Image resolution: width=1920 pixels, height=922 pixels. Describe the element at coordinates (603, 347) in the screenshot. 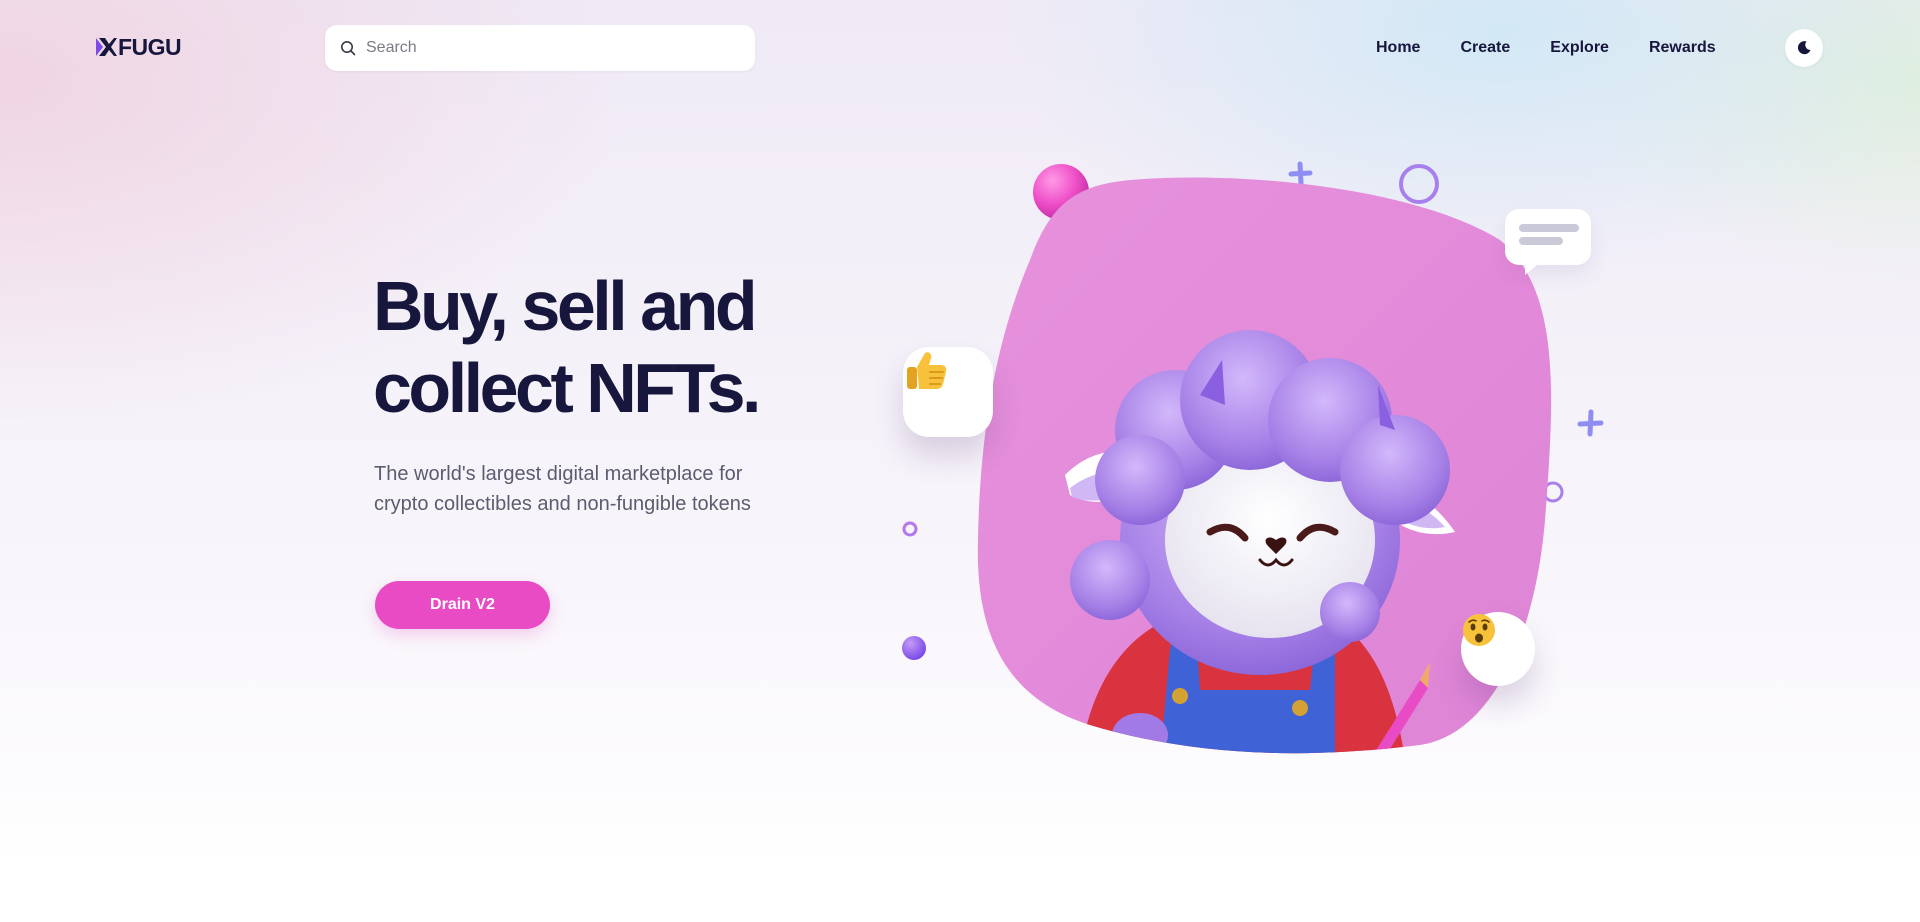

I see `hero-title: Buy, sell and collect NFTs.` at that location.